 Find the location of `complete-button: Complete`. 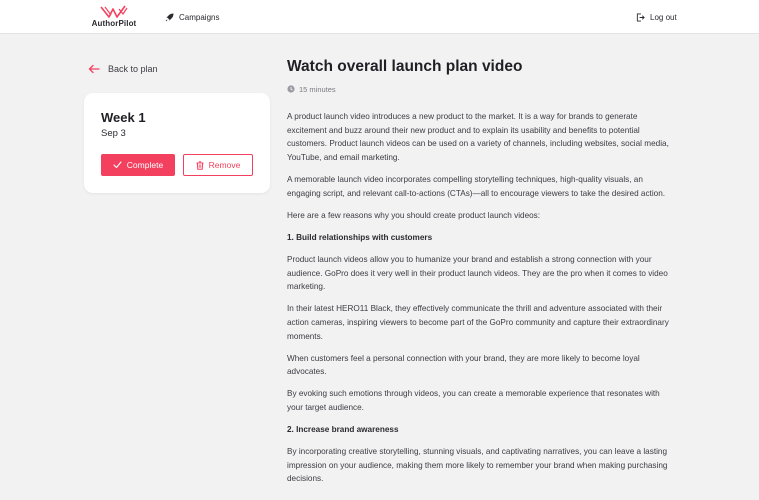

complete-button: Complete is located at coordinates (138, 165).